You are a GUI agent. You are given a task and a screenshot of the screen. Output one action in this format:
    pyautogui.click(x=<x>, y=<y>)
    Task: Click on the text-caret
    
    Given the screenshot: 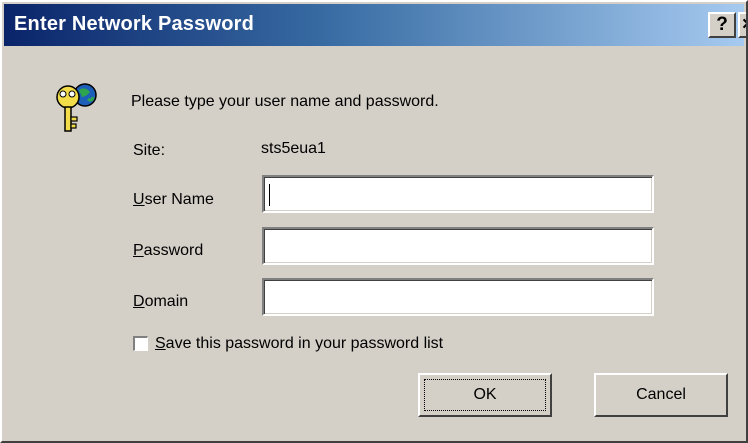 What is the action you would take?
    pyautogui.click(x=269, y=195)
    